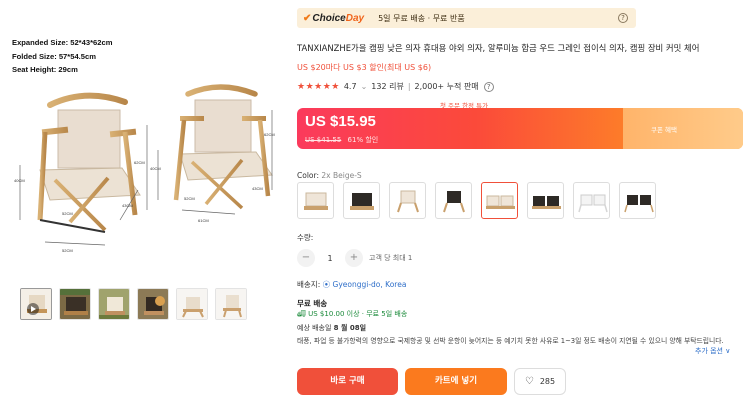  What do you see at coordinates (547, 381) in the screenshot?
I see `wishlist-count: 285` at bounding box center [547, 381].